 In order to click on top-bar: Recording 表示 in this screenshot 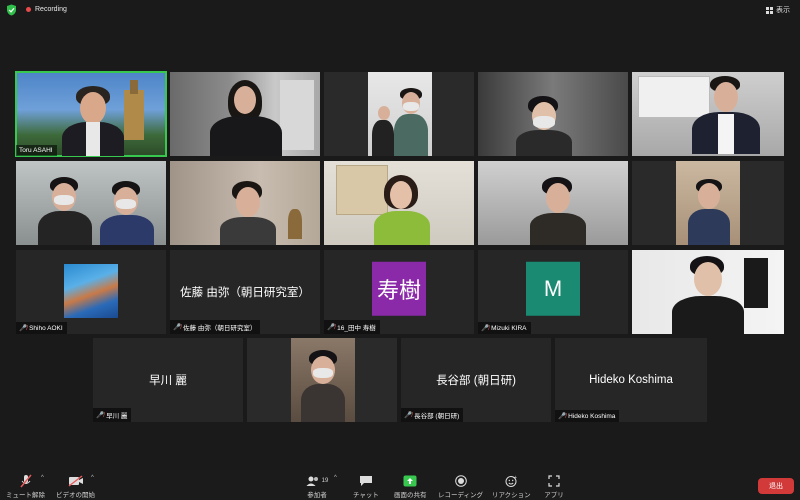, I will do `click(400, 10)`.